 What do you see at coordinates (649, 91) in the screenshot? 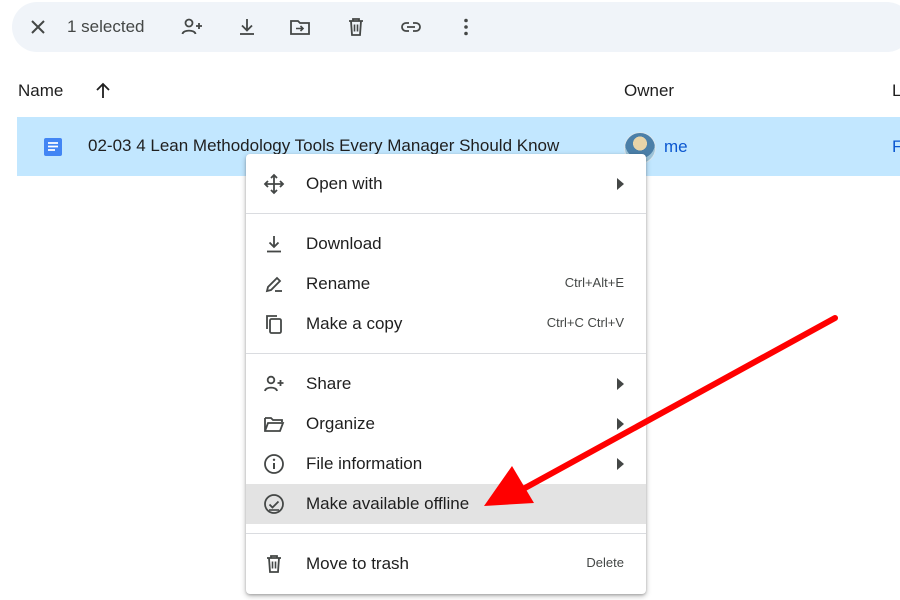
I see `column-header-owner: Owner` at bounding box center [649, 91].